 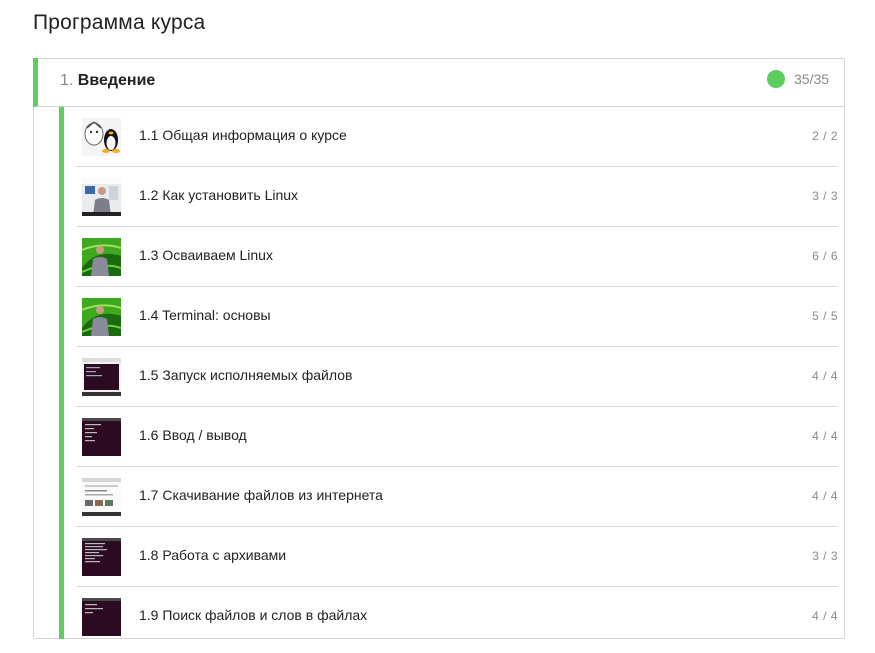 What do you see at coordinates (457, 616) in the screenshot?
I see `lesson-item: 1.9 Поиск файлов и слов в файлах 4 / 4` at bounding box center [457, 616].